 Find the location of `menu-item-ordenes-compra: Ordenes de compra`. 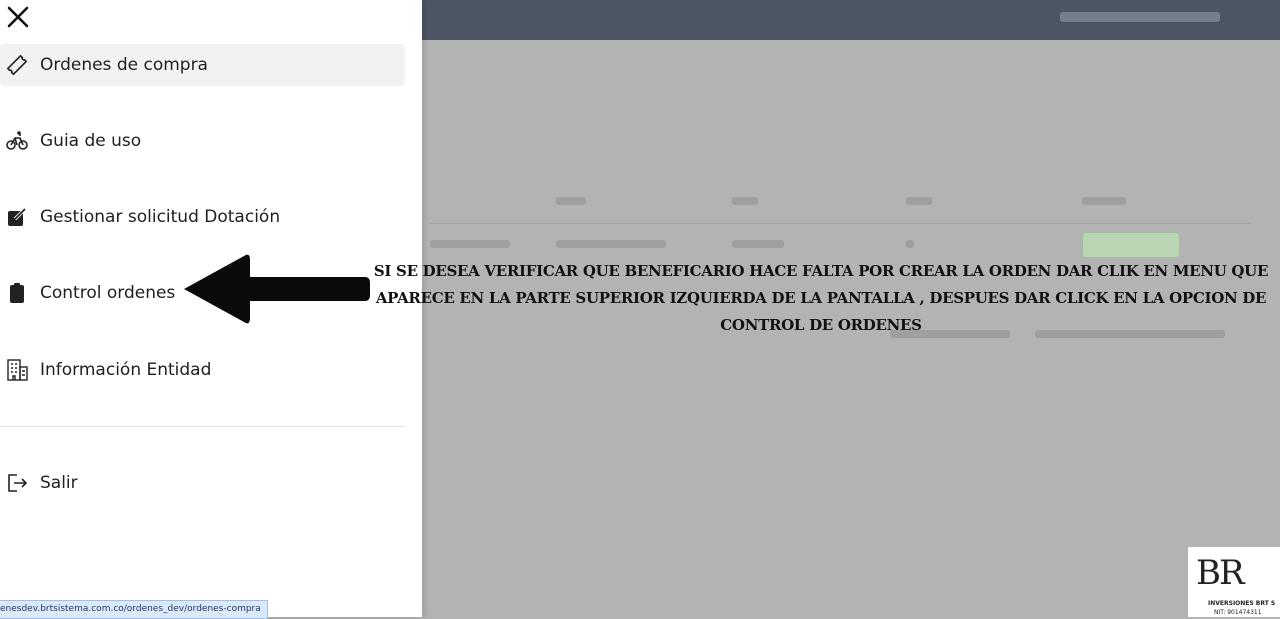

menu-item-ordenes-compra: Ordenes de compra is located at coordinates (202, 65).